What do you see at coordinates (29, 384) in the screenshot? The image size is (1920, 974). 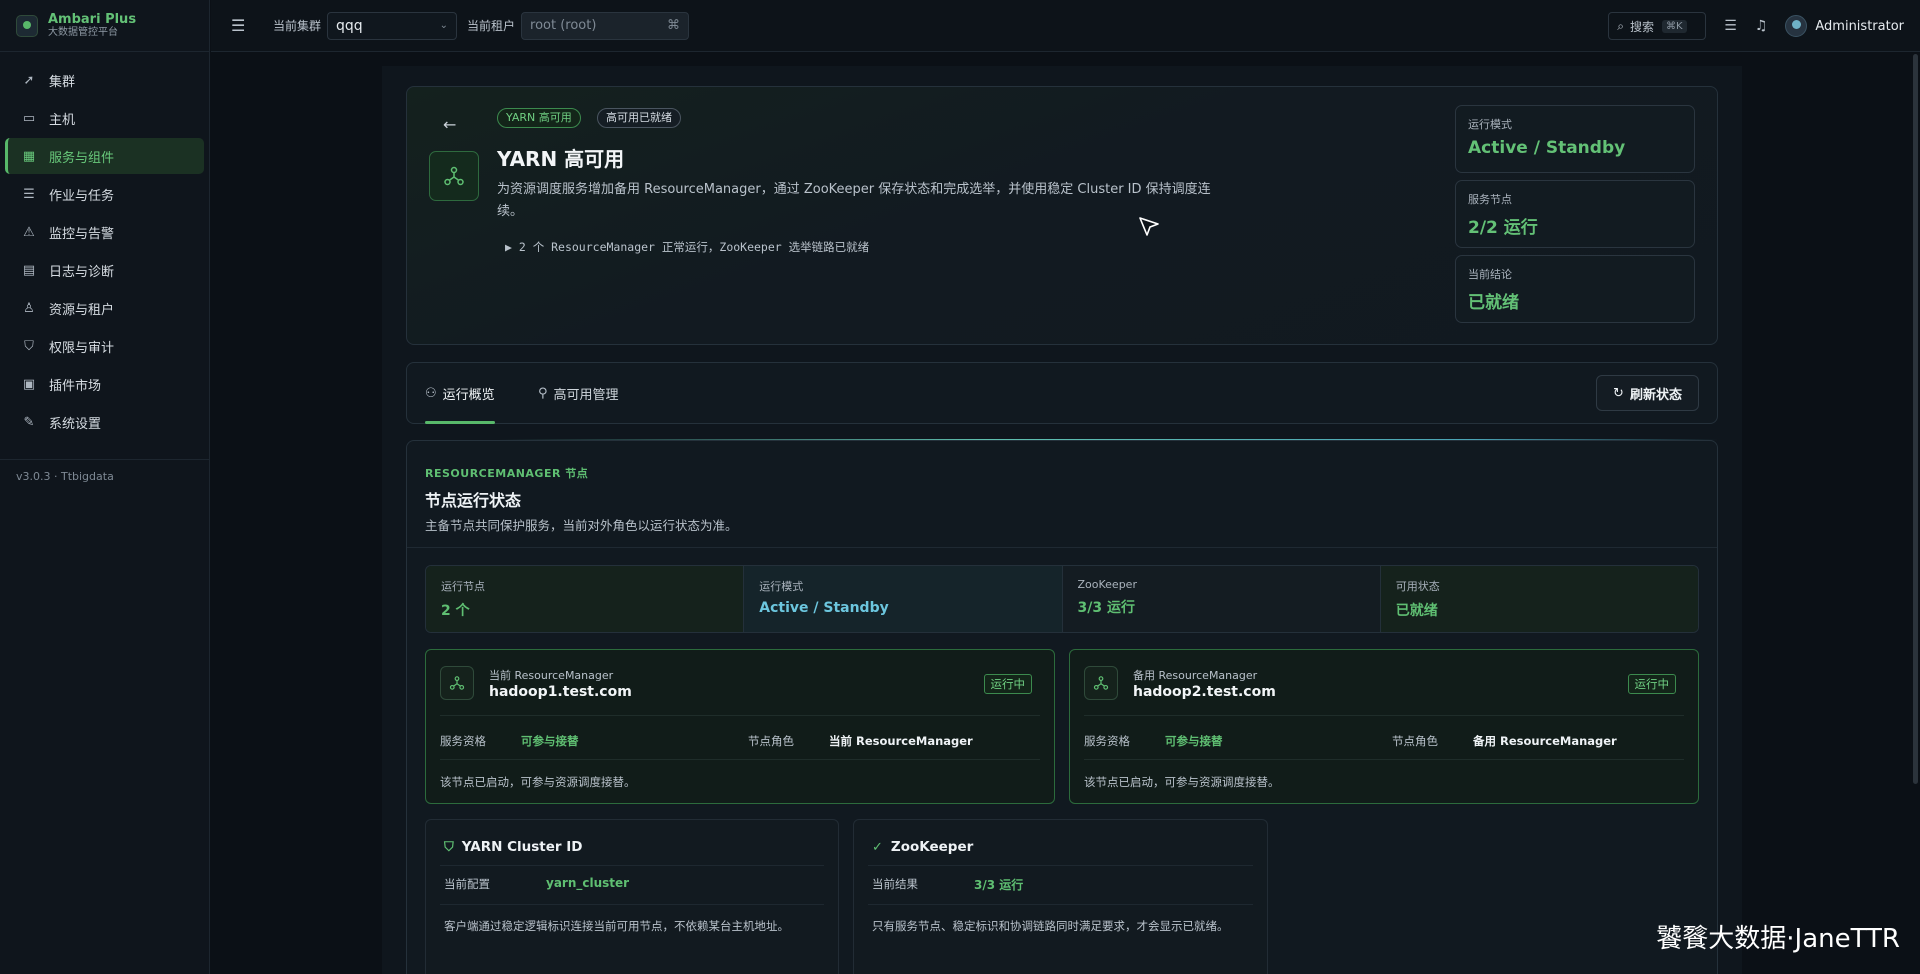 I see `plugin-icon: ▣` at bounding box center [29, 384].